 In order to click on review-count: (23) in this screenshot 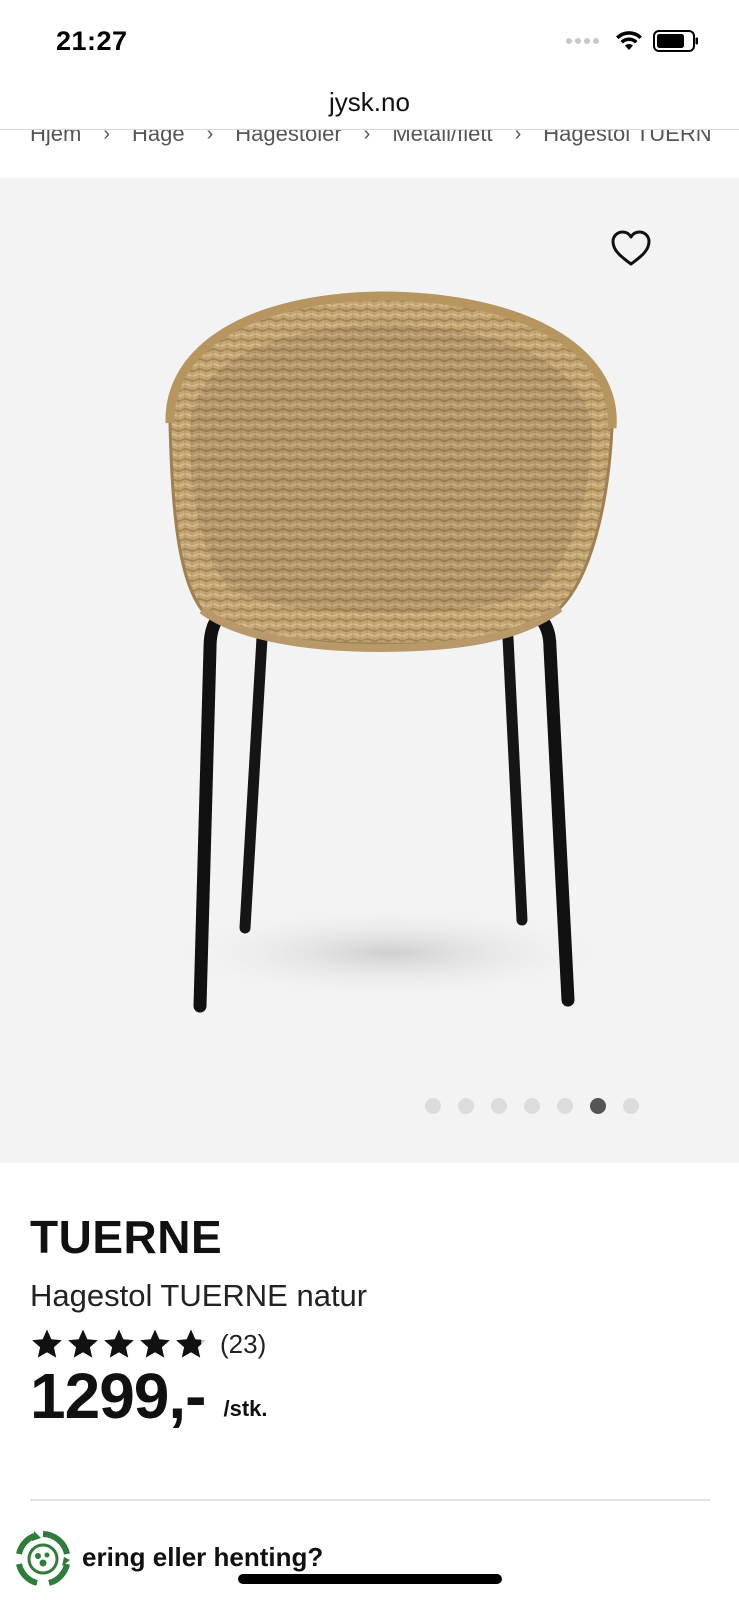, I will do `click(243, 1344)`.